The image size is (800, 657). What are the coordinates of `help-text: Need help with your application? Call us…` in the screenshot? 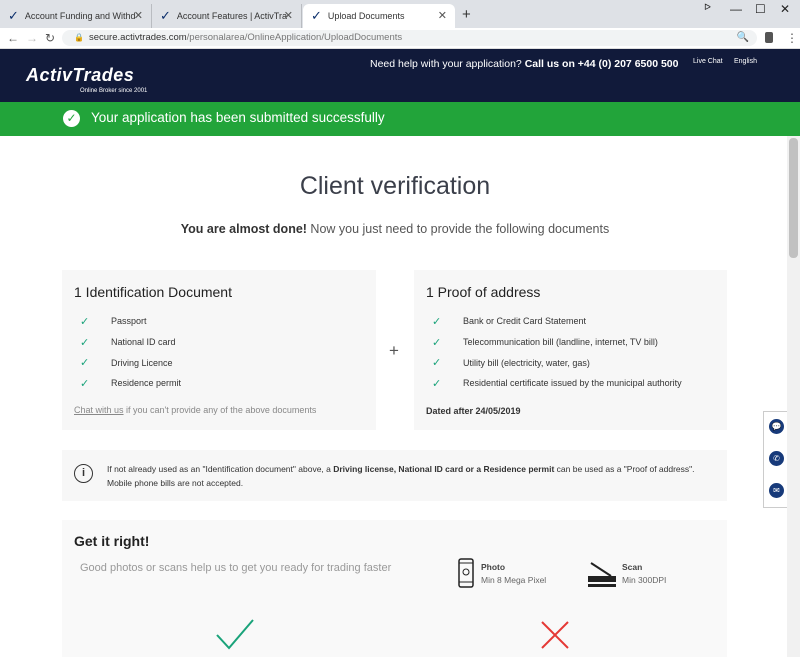 It's located at (524, 64).